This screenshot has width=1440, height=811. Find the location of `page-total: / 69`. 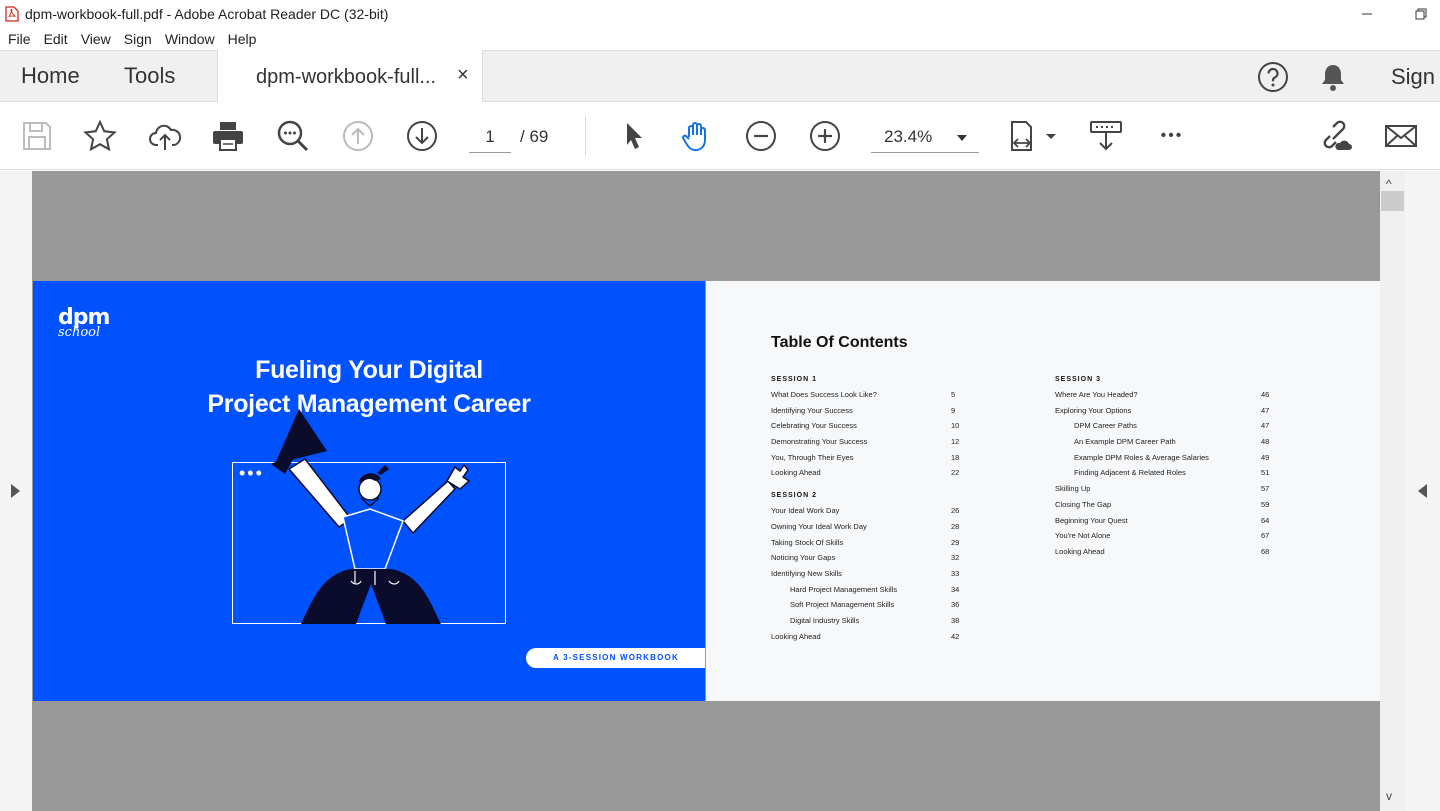

page-total: / 69 is located at coordinates (534, 136).